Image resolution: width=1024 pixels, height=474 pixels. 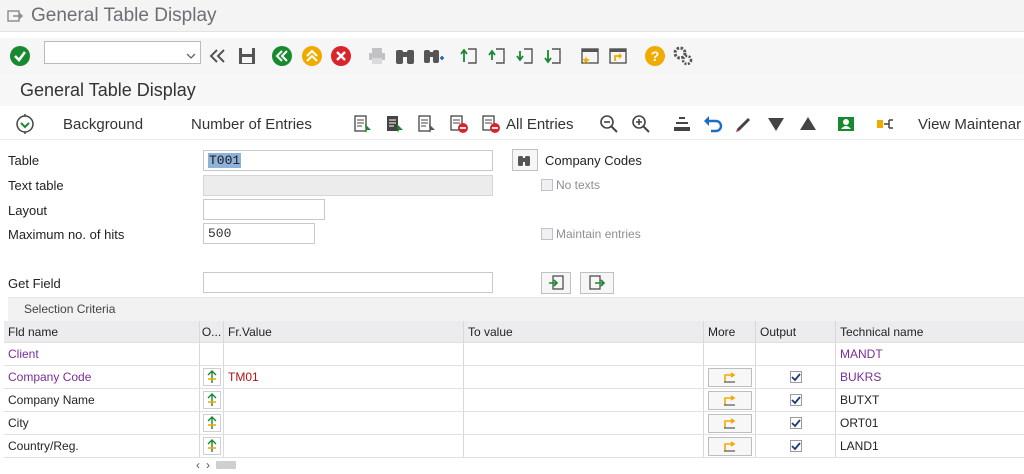 What do you see at coordinates (259, 233) in the screenshot?
I see `max-hits-input: 500` at bounding box center [259, 233].